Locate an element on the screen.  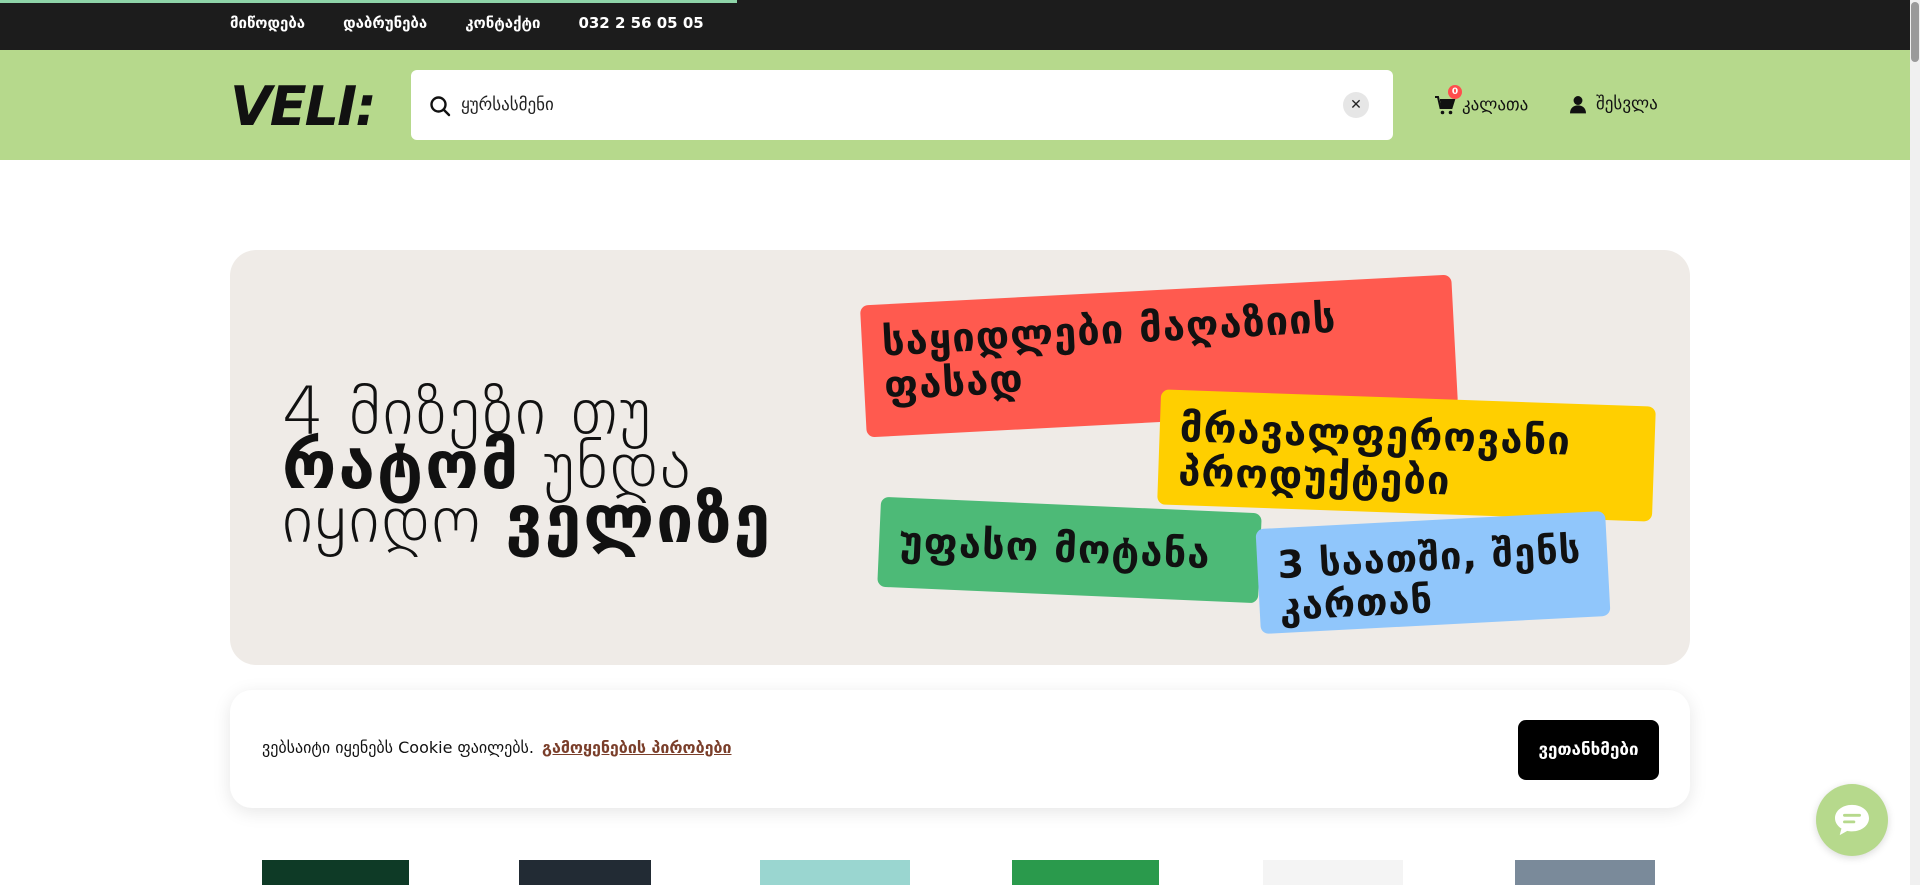
chat-button is located at coordinates (1852, 820).